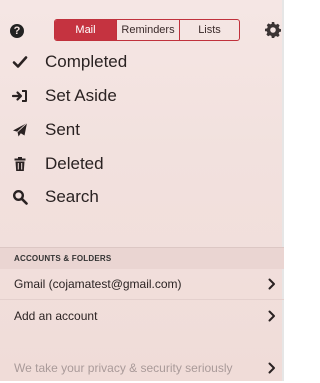 The height and width of the screenshot is (383, 320). I want to click on section-title: ACCOUNTS & FOLDERS, so click(63, 258).